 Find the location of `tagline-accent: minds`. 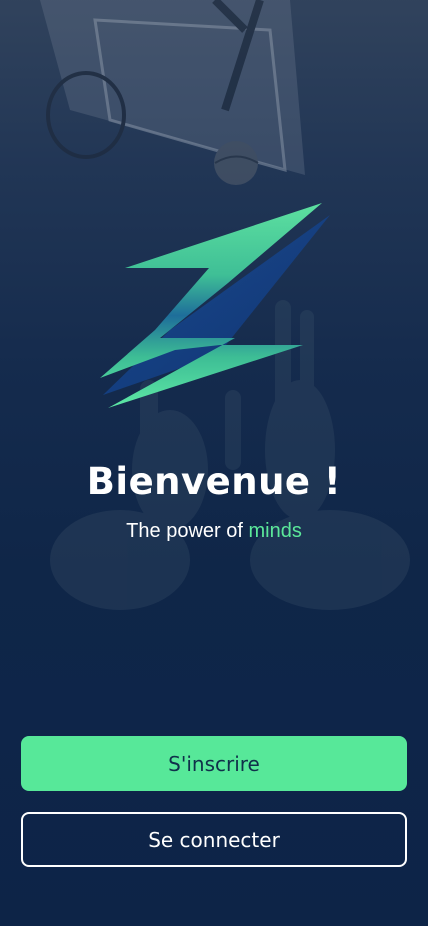

tagline-accent: minds is located at coordinates (275, 531).